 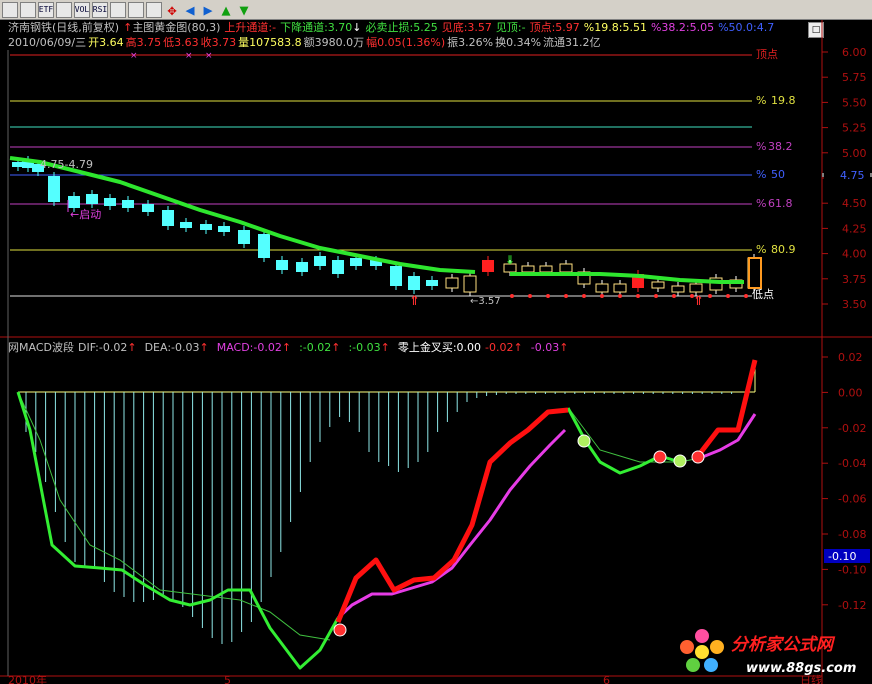 What do you see at coordinates (783, 100) in the screenshot?
I see `fib-198-label: 19.8` at bounding box center [783, 100].